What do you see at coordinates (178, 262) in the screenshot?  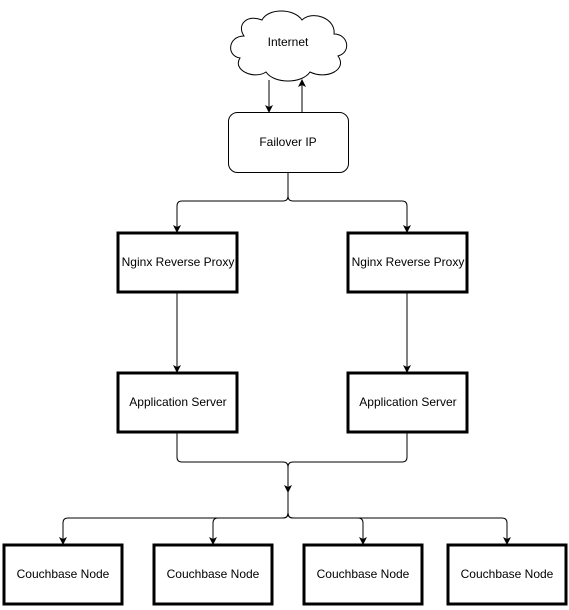 I see `nginx-left-label: Nginx Reverse Proxy` at bounding box center [178, 262].